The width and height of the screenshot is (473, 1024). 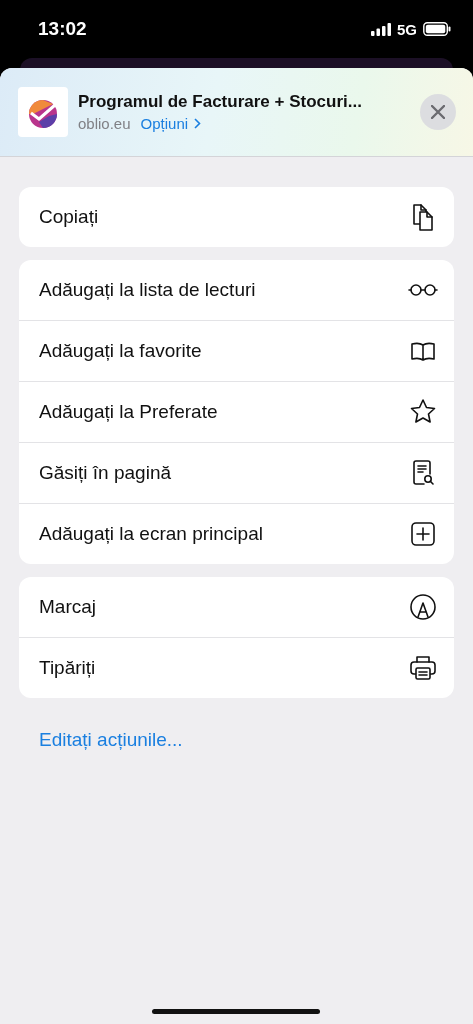 What do you see at coordinates (171, 123) in the screenshot?
I see `options-link: Opțiuni` at bounding box center [171, 123].